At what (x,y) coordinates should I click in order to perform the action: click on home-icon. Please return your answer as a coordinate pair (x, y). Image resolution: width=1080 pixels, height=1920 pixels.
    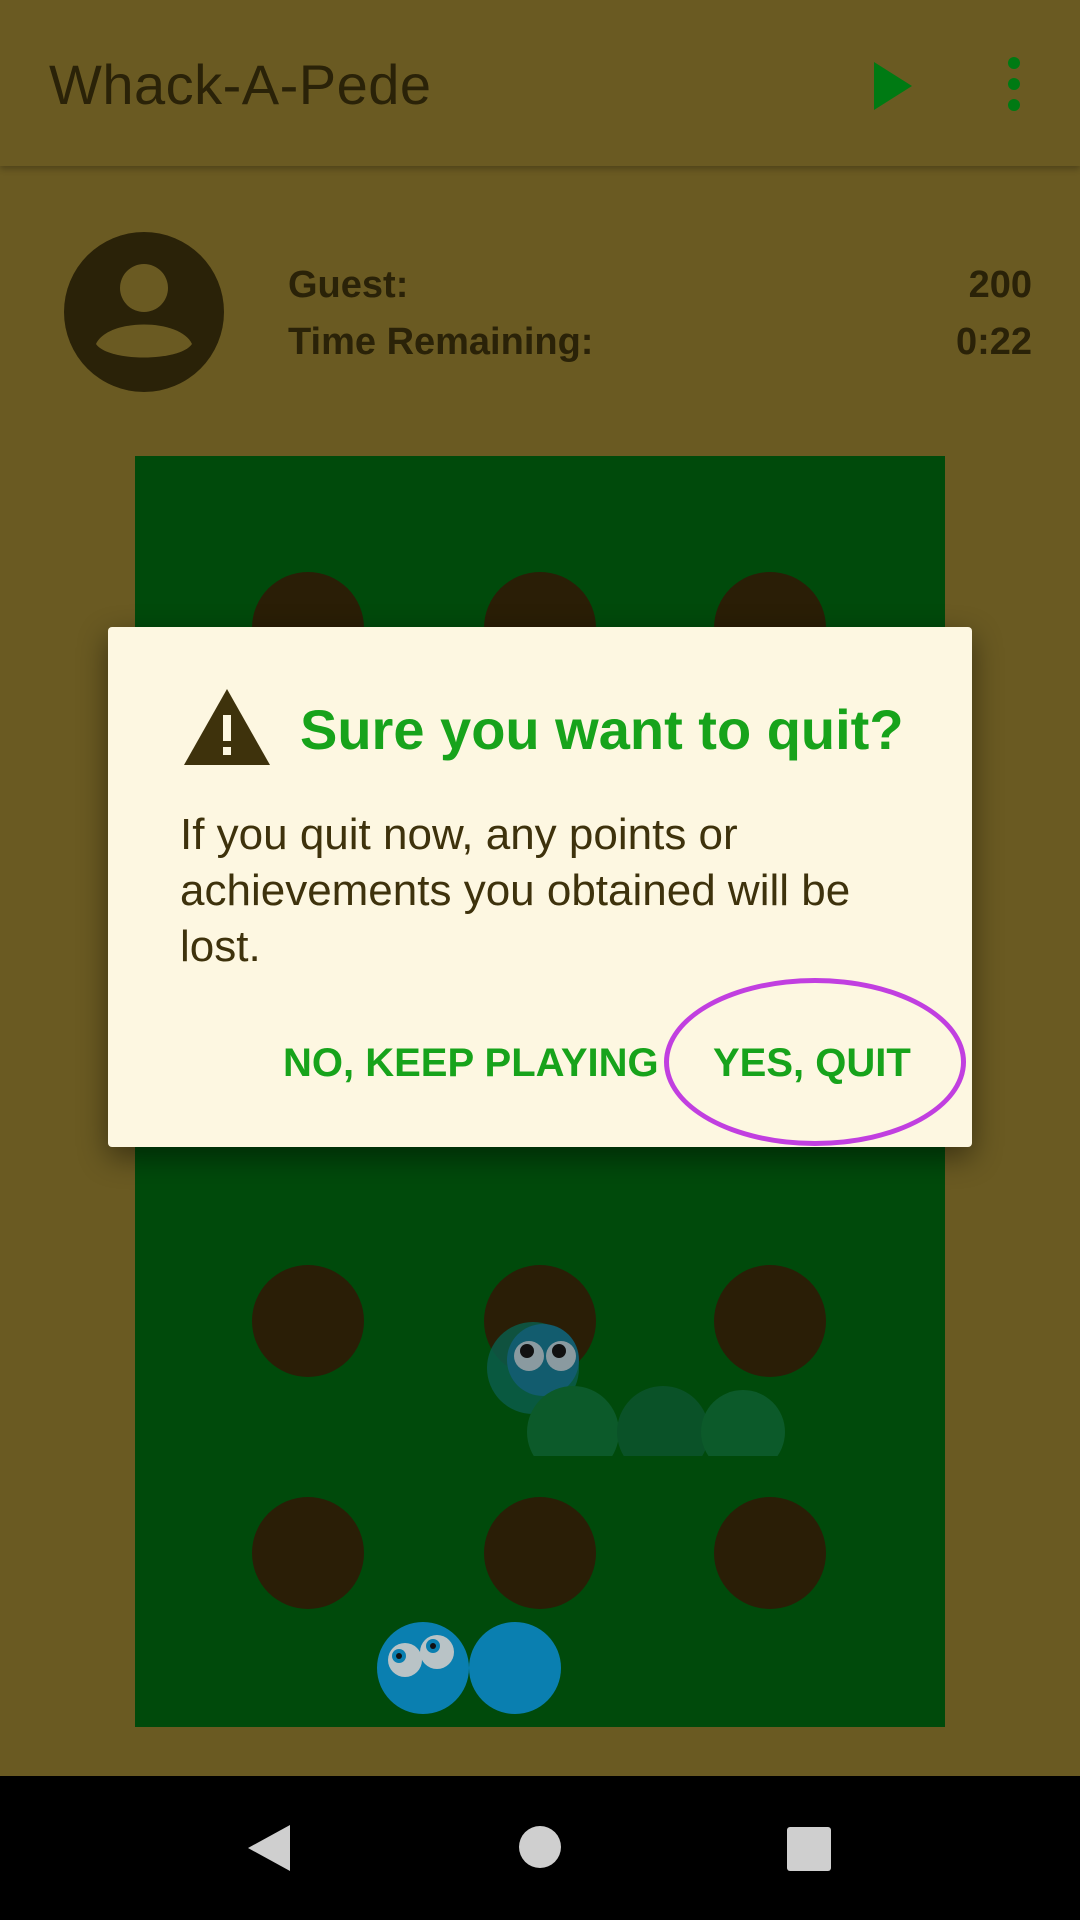
    Looking at the image, I should click on (540, 1847).